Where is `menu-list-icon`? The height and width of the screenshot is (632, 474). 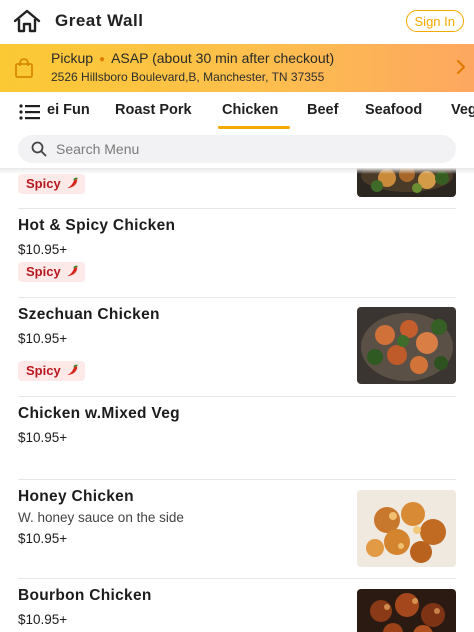
menu-list-icon is located at coordinates (30, 112).